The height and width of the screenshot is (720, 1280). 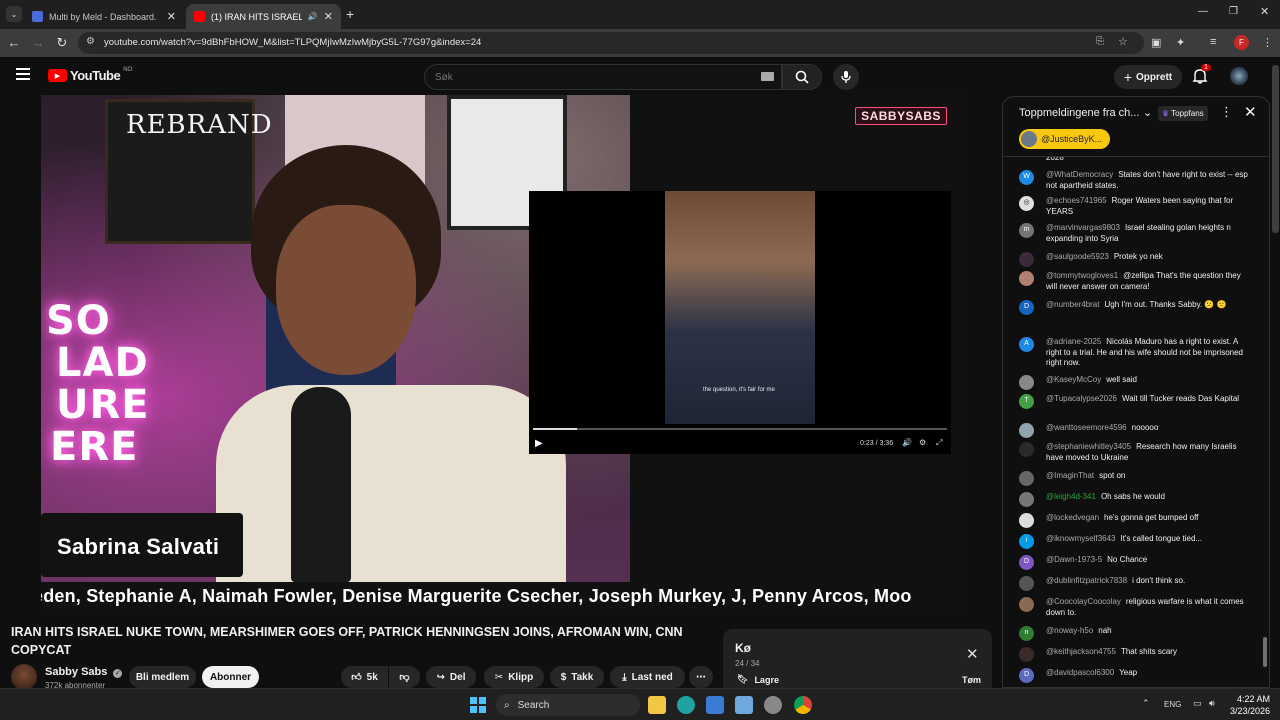 What do you see at coordinates (1069, 630) in the screenshot?
I see `chat-author: @noway-h5o` at bounding box center [1069, 630].